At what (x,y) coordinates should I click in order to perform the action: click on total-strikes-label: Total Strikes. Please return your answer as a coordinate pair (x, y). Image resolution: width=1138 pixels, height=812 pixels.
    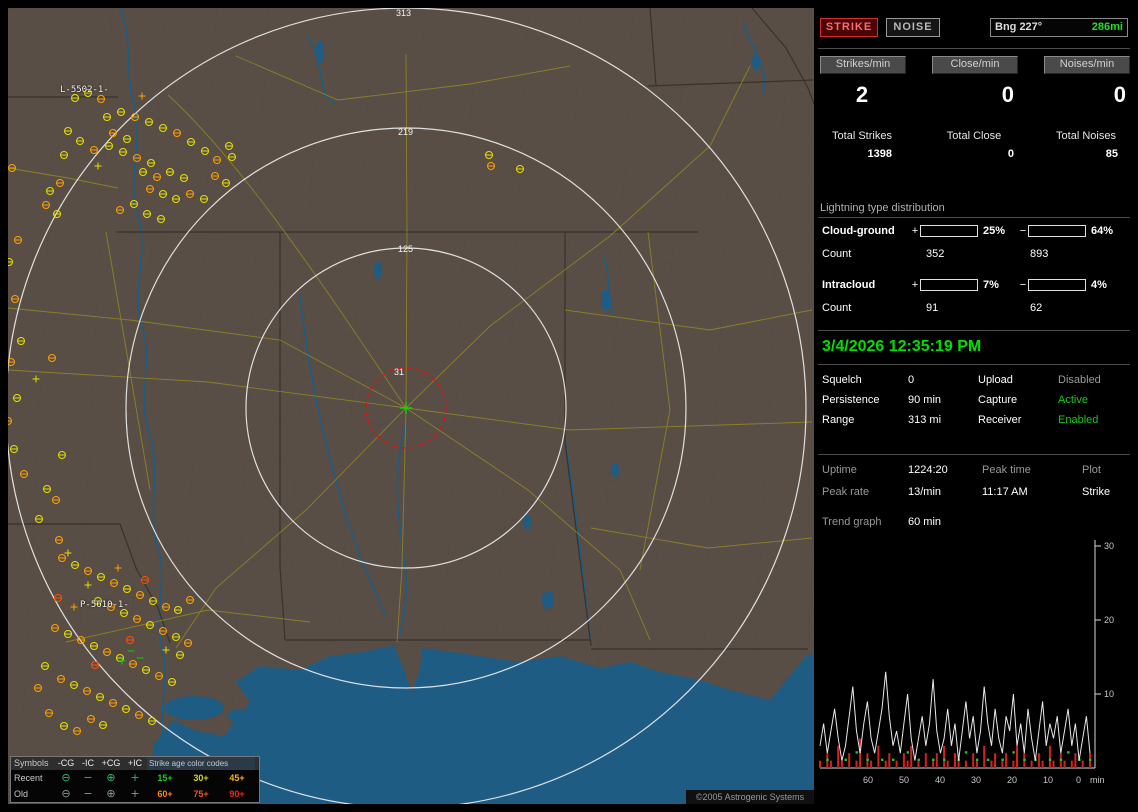
    Looking at the image, I should click on (862, 136).